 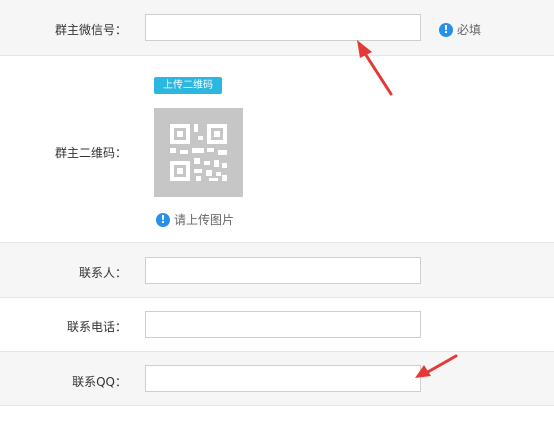 What do you see at coordinates (99, 382) in the screenshot?
I see `qq-label: 联系QQ：` at bounding box center [99, 382].